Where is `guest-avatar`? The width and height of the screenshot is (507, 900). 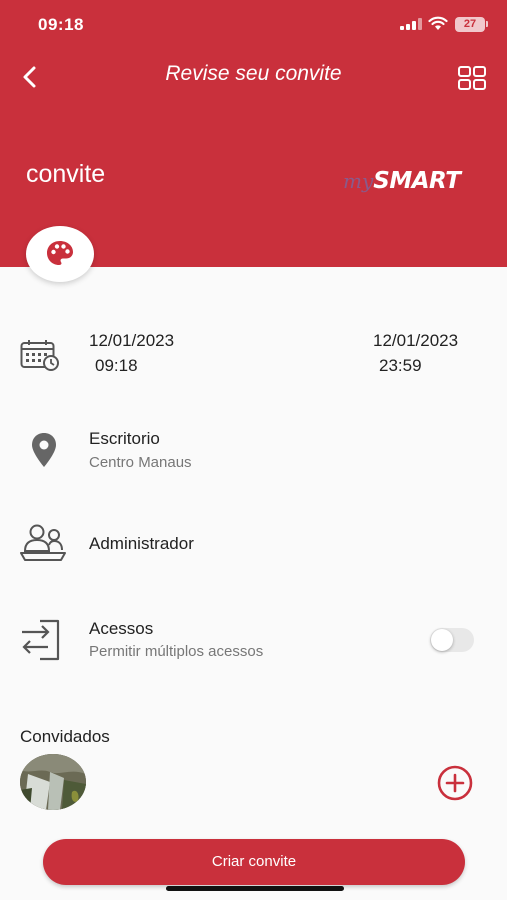
guest-avatar is located at coordinates (53, 782).